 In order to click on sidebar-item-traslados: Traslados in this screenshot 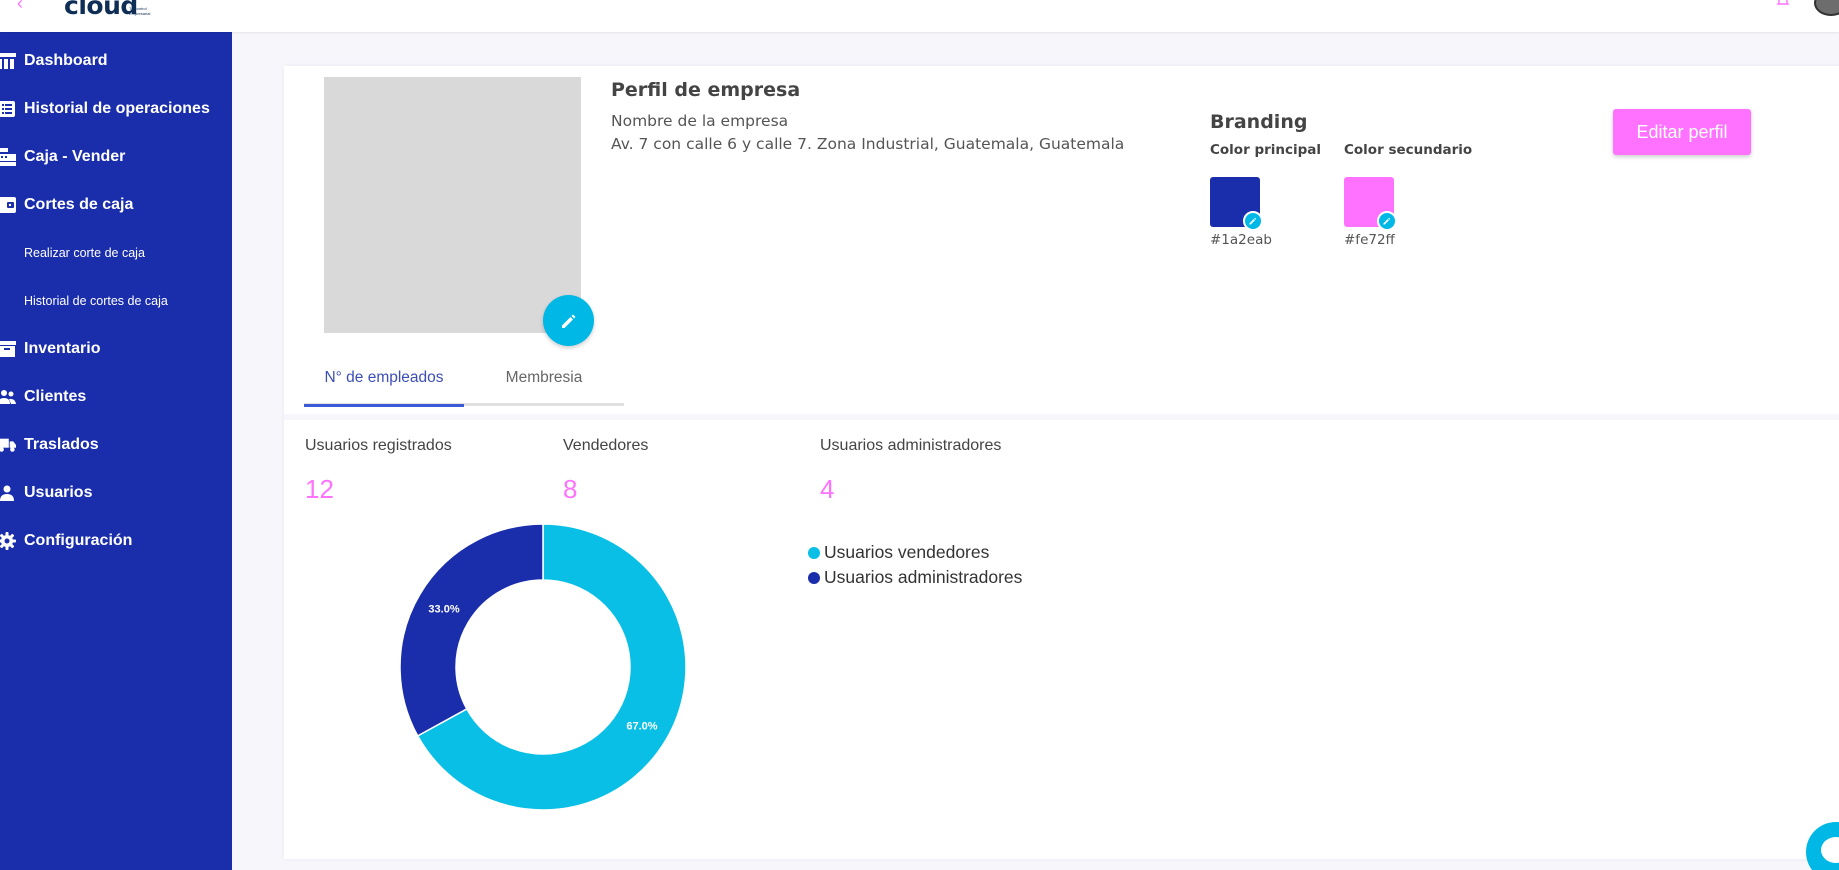, I will do `click(49, 445)`.